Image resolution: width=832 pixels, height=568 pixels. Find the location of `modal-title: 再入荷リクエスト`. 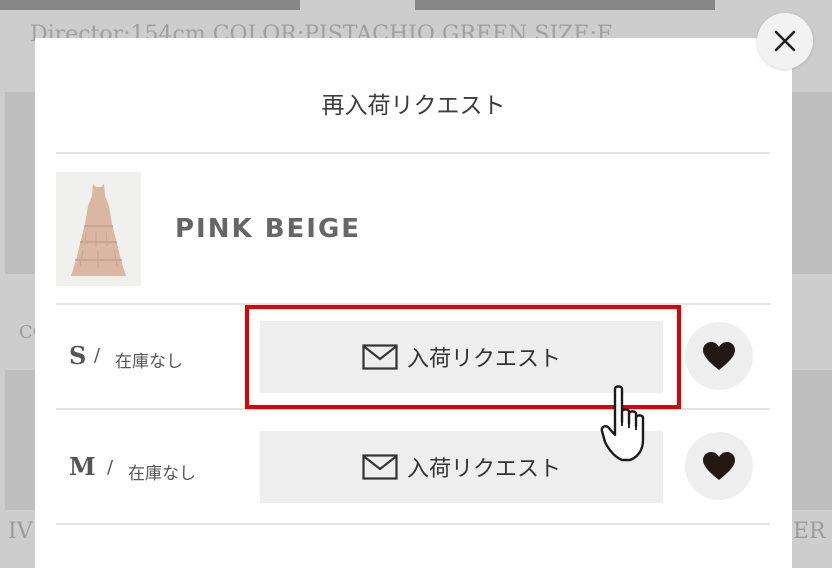

modal-title: 再入荷リクエスト is located at coordinates (413, 106).